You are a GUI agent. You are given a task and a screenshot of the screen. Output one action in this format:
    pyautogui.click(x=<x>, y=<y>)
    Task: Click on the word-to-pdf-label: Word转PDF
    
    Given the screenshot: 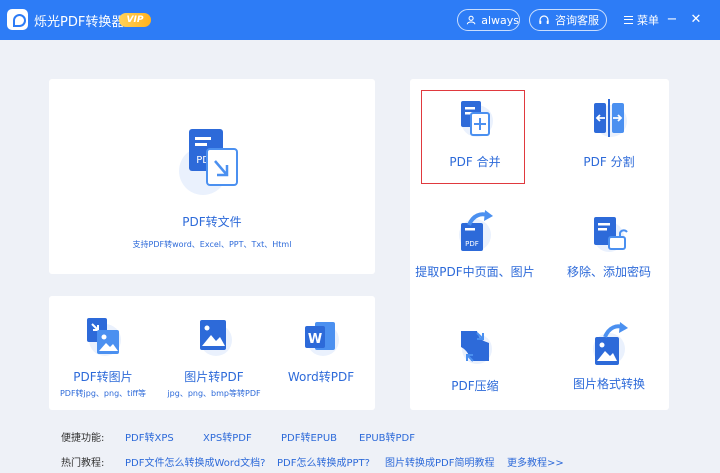 What is the action you would take?
    pyautogui.click(x=321, y=377)
    